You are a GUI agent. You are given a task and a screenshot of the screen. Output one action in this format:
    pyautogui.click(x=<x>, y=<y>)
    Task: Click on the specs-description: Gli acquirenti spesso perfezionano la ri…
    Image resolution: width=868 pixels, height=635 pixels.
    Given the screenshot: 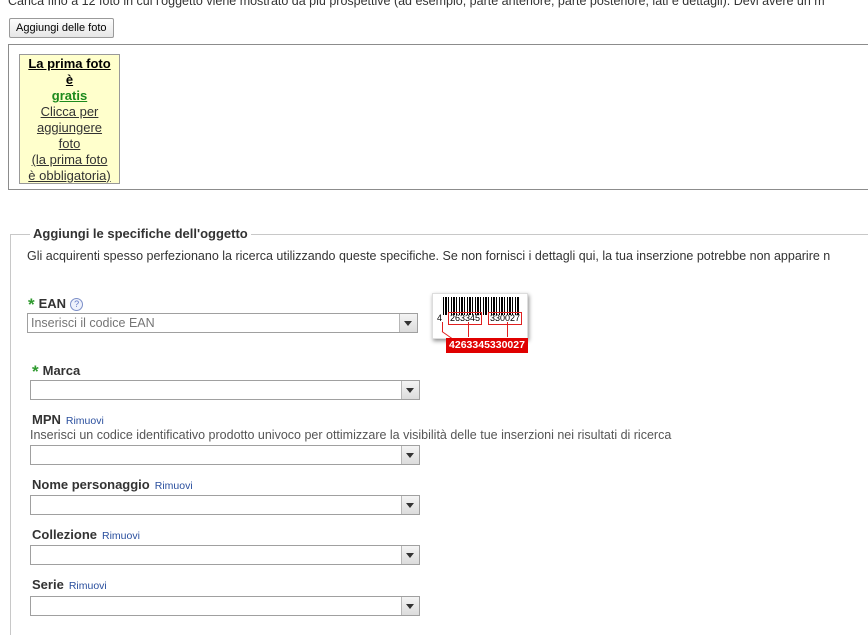 What is the action you would take?
    pyautogui.click(x=429, y=256)
    